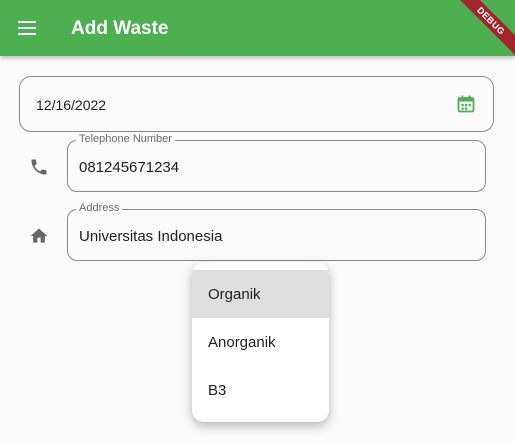  Describe the element at coordinates (129, 167) in the screenshot. I see `telephone-value: 081245671234` at that location.